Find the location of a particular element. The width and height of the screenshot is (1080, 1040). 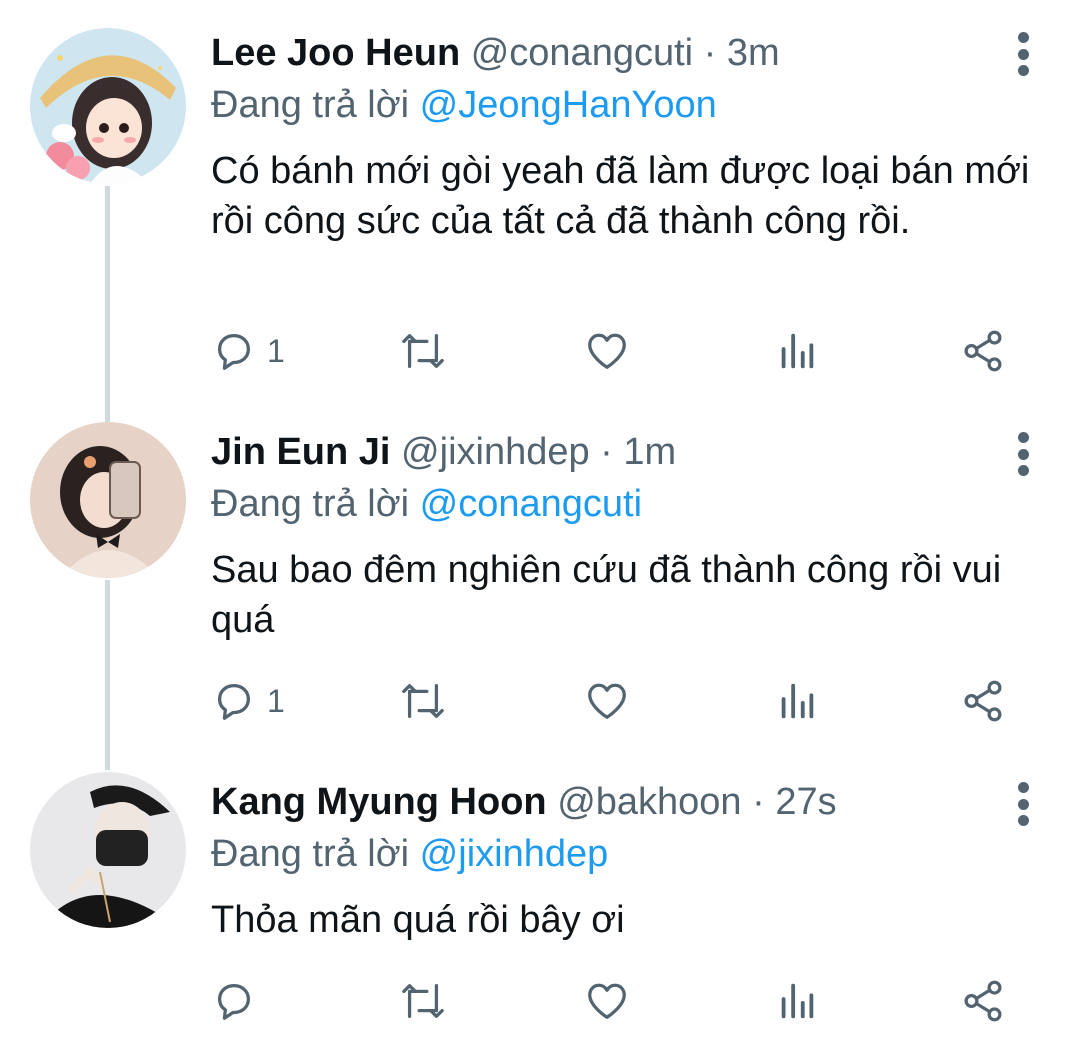

timestamp: 27s is located at coordinates (805, 802).